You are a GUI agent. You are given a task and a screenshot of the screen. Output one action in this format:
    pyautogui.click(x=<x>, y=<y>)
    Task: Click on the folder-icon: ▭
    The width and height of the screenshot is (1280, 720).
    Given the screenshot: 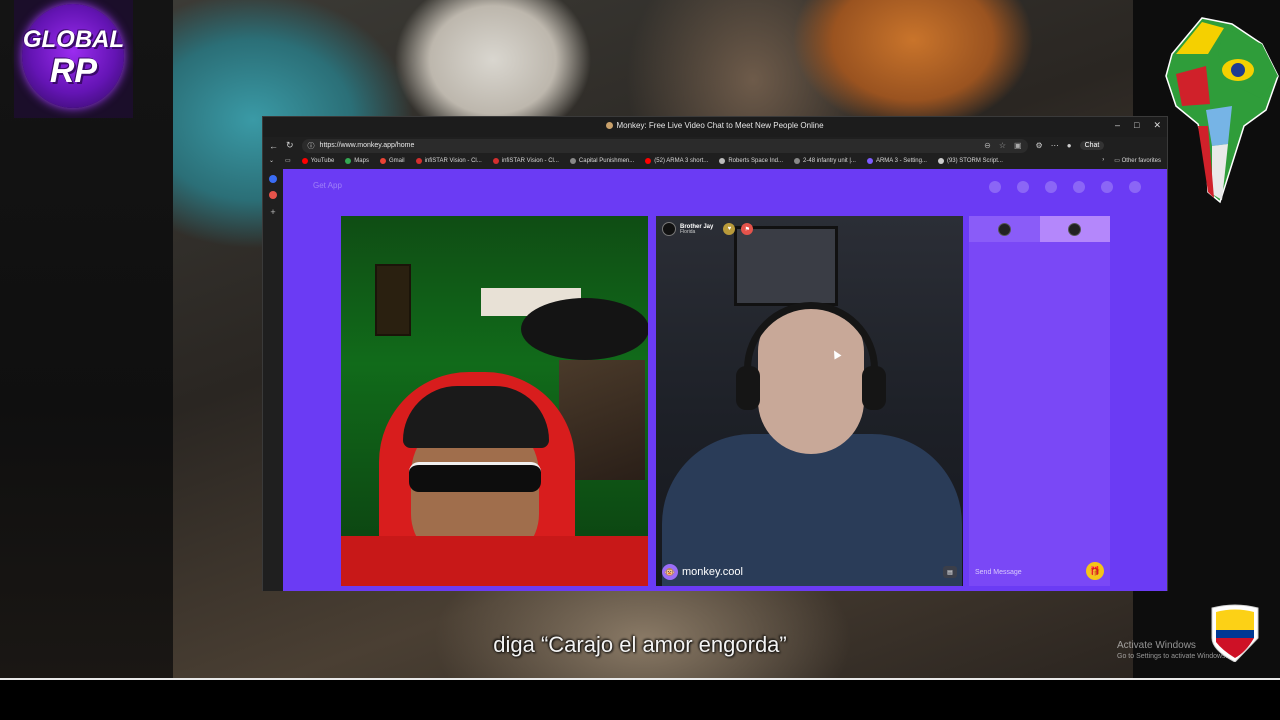 What is the action you would take?
    pyautogui.click(x=288, y=160)
    